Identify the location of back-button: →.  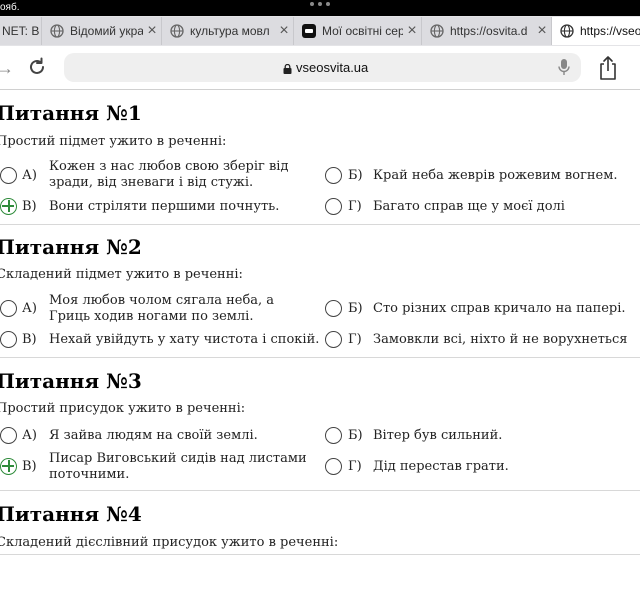
(7, 68).